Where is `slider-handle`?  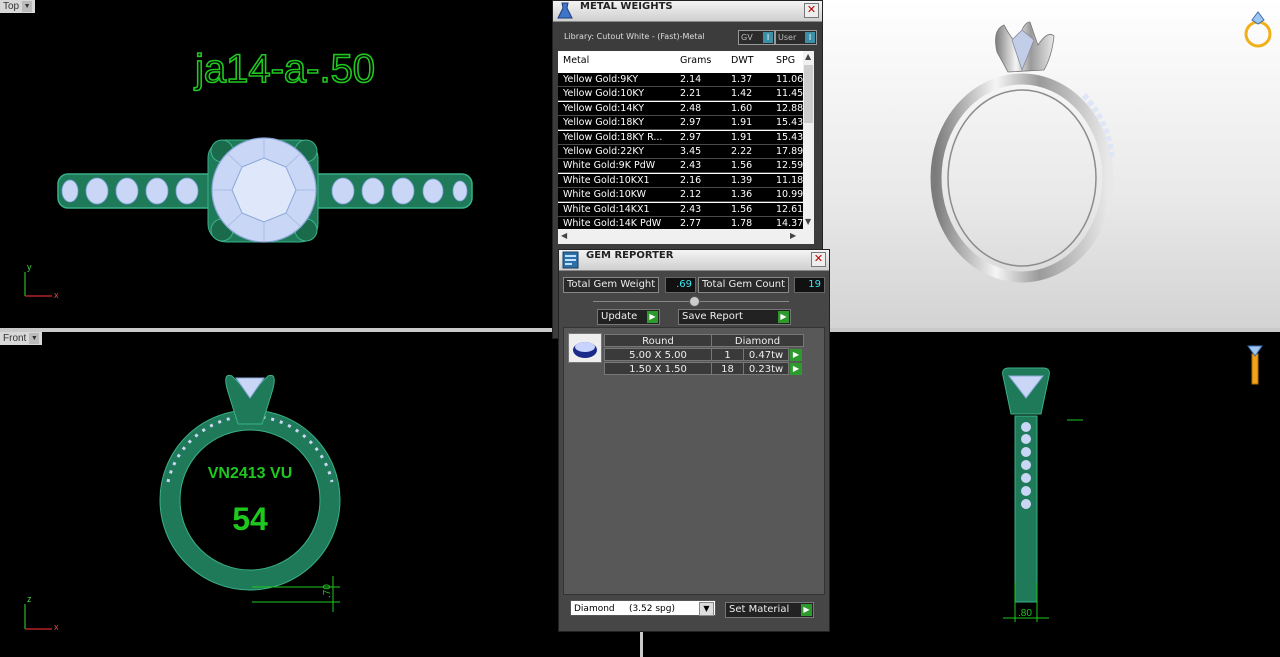 slider-handle is located at coordinates (694, 301).